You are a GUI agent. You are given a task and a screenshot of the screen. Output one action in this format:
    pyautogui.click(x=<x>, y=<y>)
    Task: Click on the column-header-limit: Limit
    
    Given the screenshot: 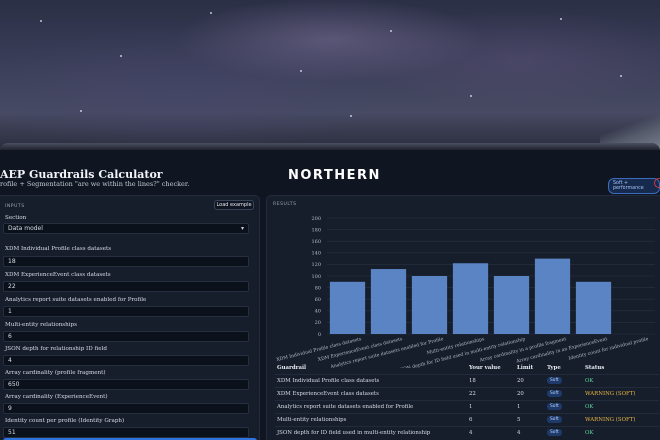 What is the action you would take?
    pyautogui.click(x=525, y=368)
    